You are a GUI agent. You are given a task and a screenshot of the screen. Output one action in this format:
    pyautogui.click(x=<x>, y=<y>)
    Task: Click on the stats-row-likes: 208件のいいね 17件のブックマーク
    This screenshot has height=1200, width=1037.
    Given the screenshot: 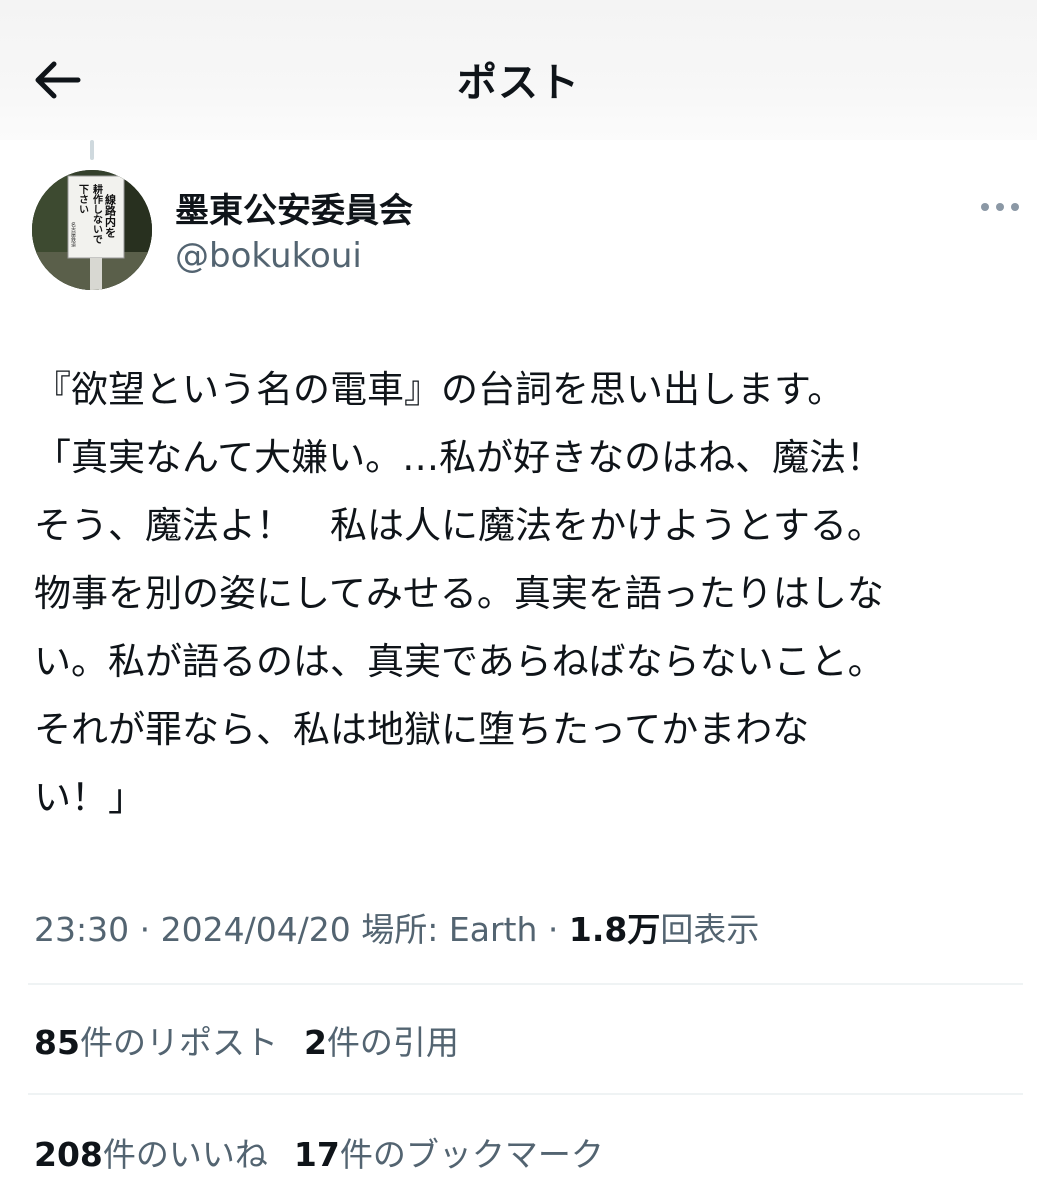 What is the action you would take?
    pyautogui.click(x=332, y=1152)
    